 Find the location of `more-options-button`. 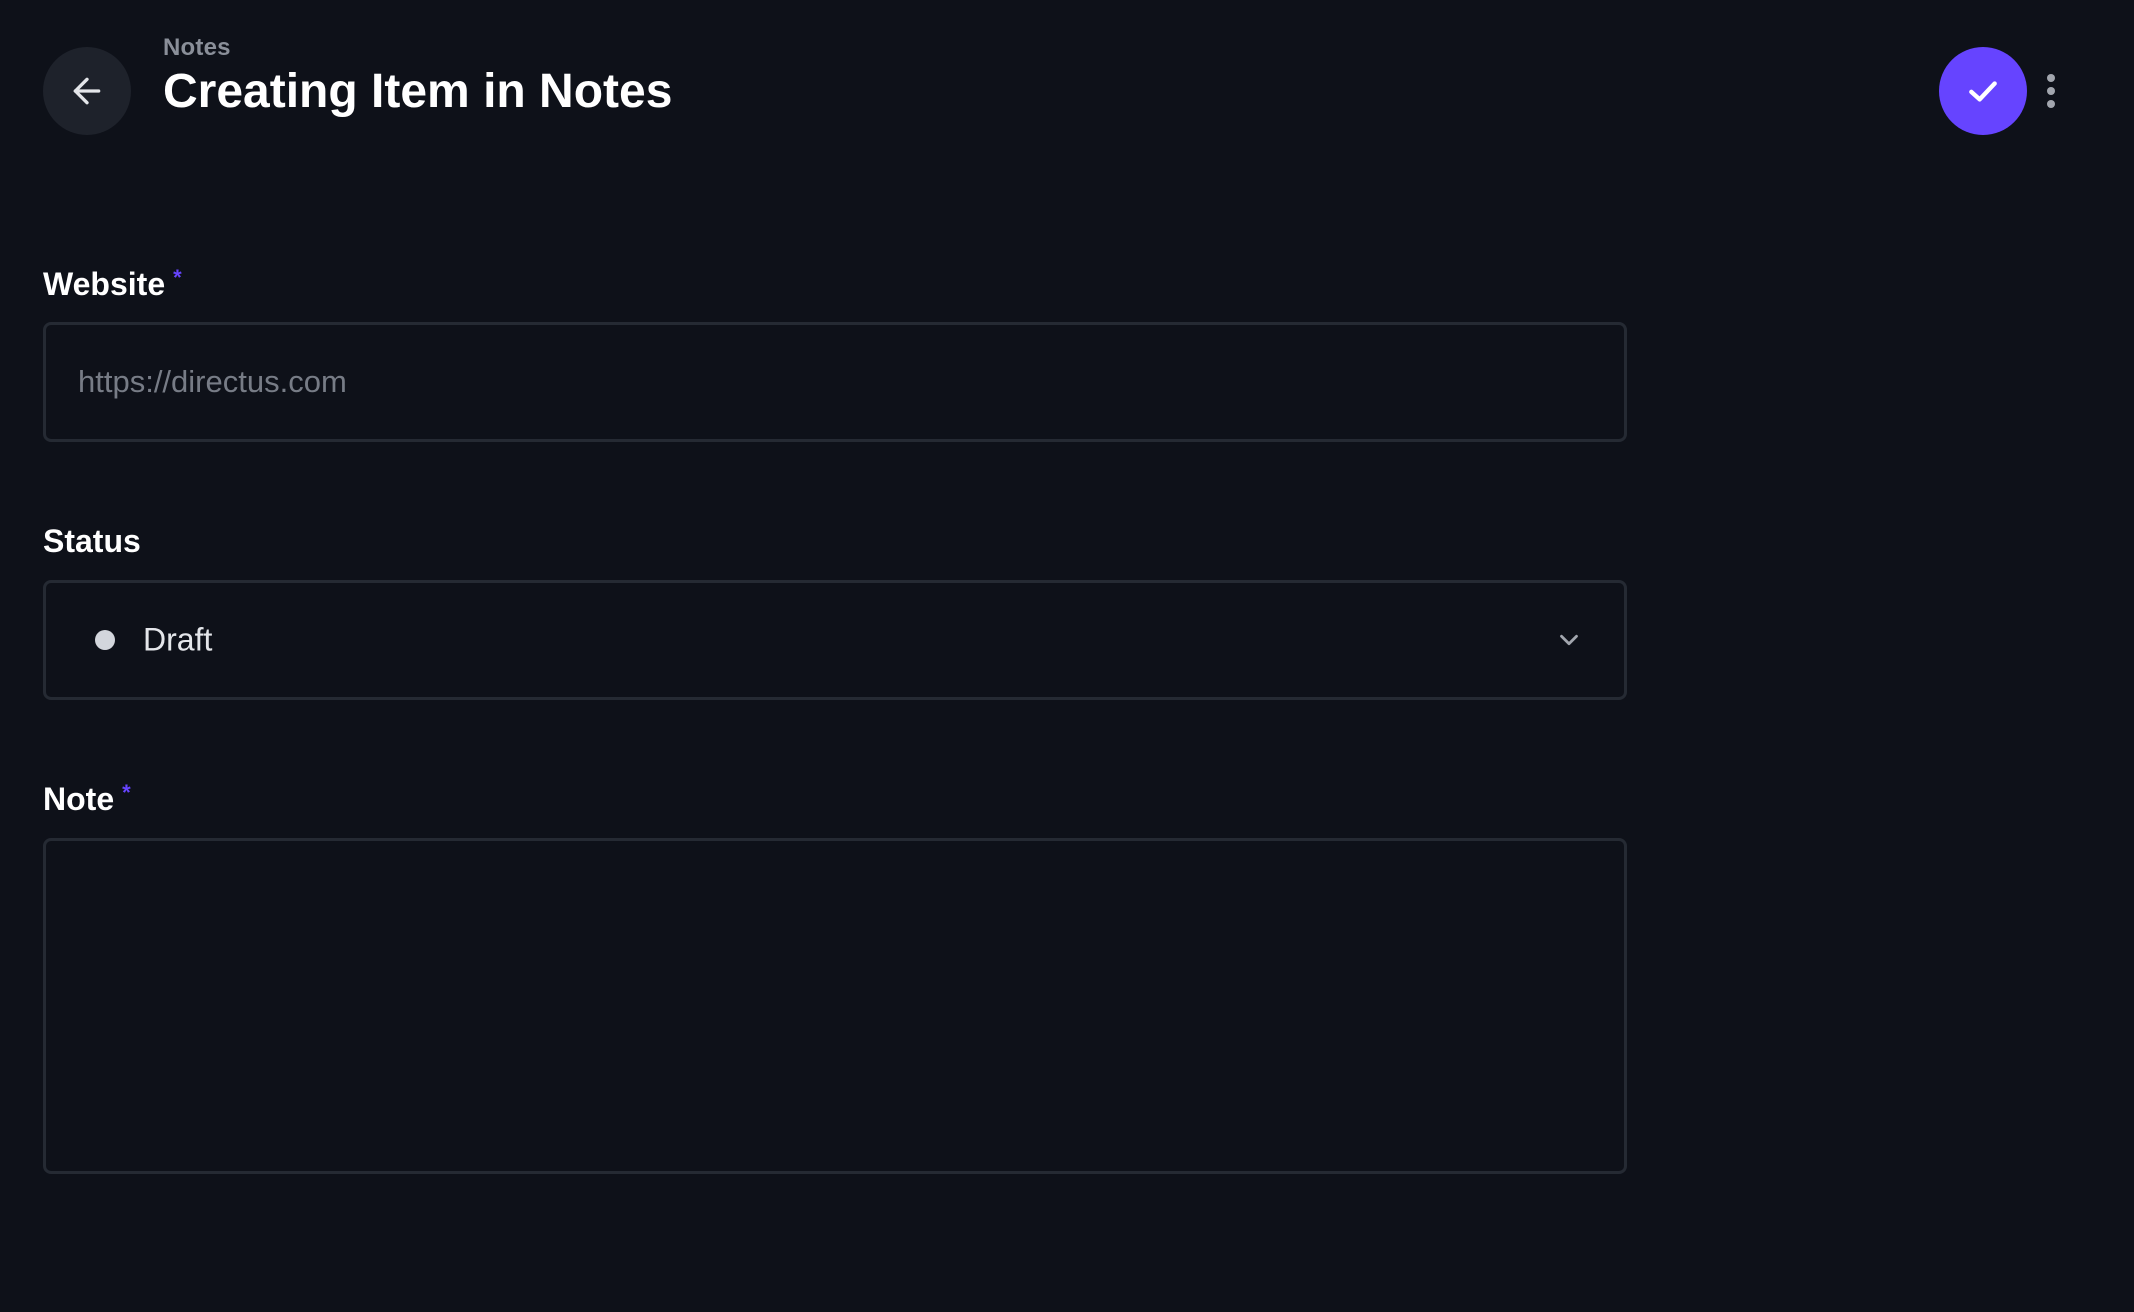

more-options-button is located at coordinates (2051, 91).